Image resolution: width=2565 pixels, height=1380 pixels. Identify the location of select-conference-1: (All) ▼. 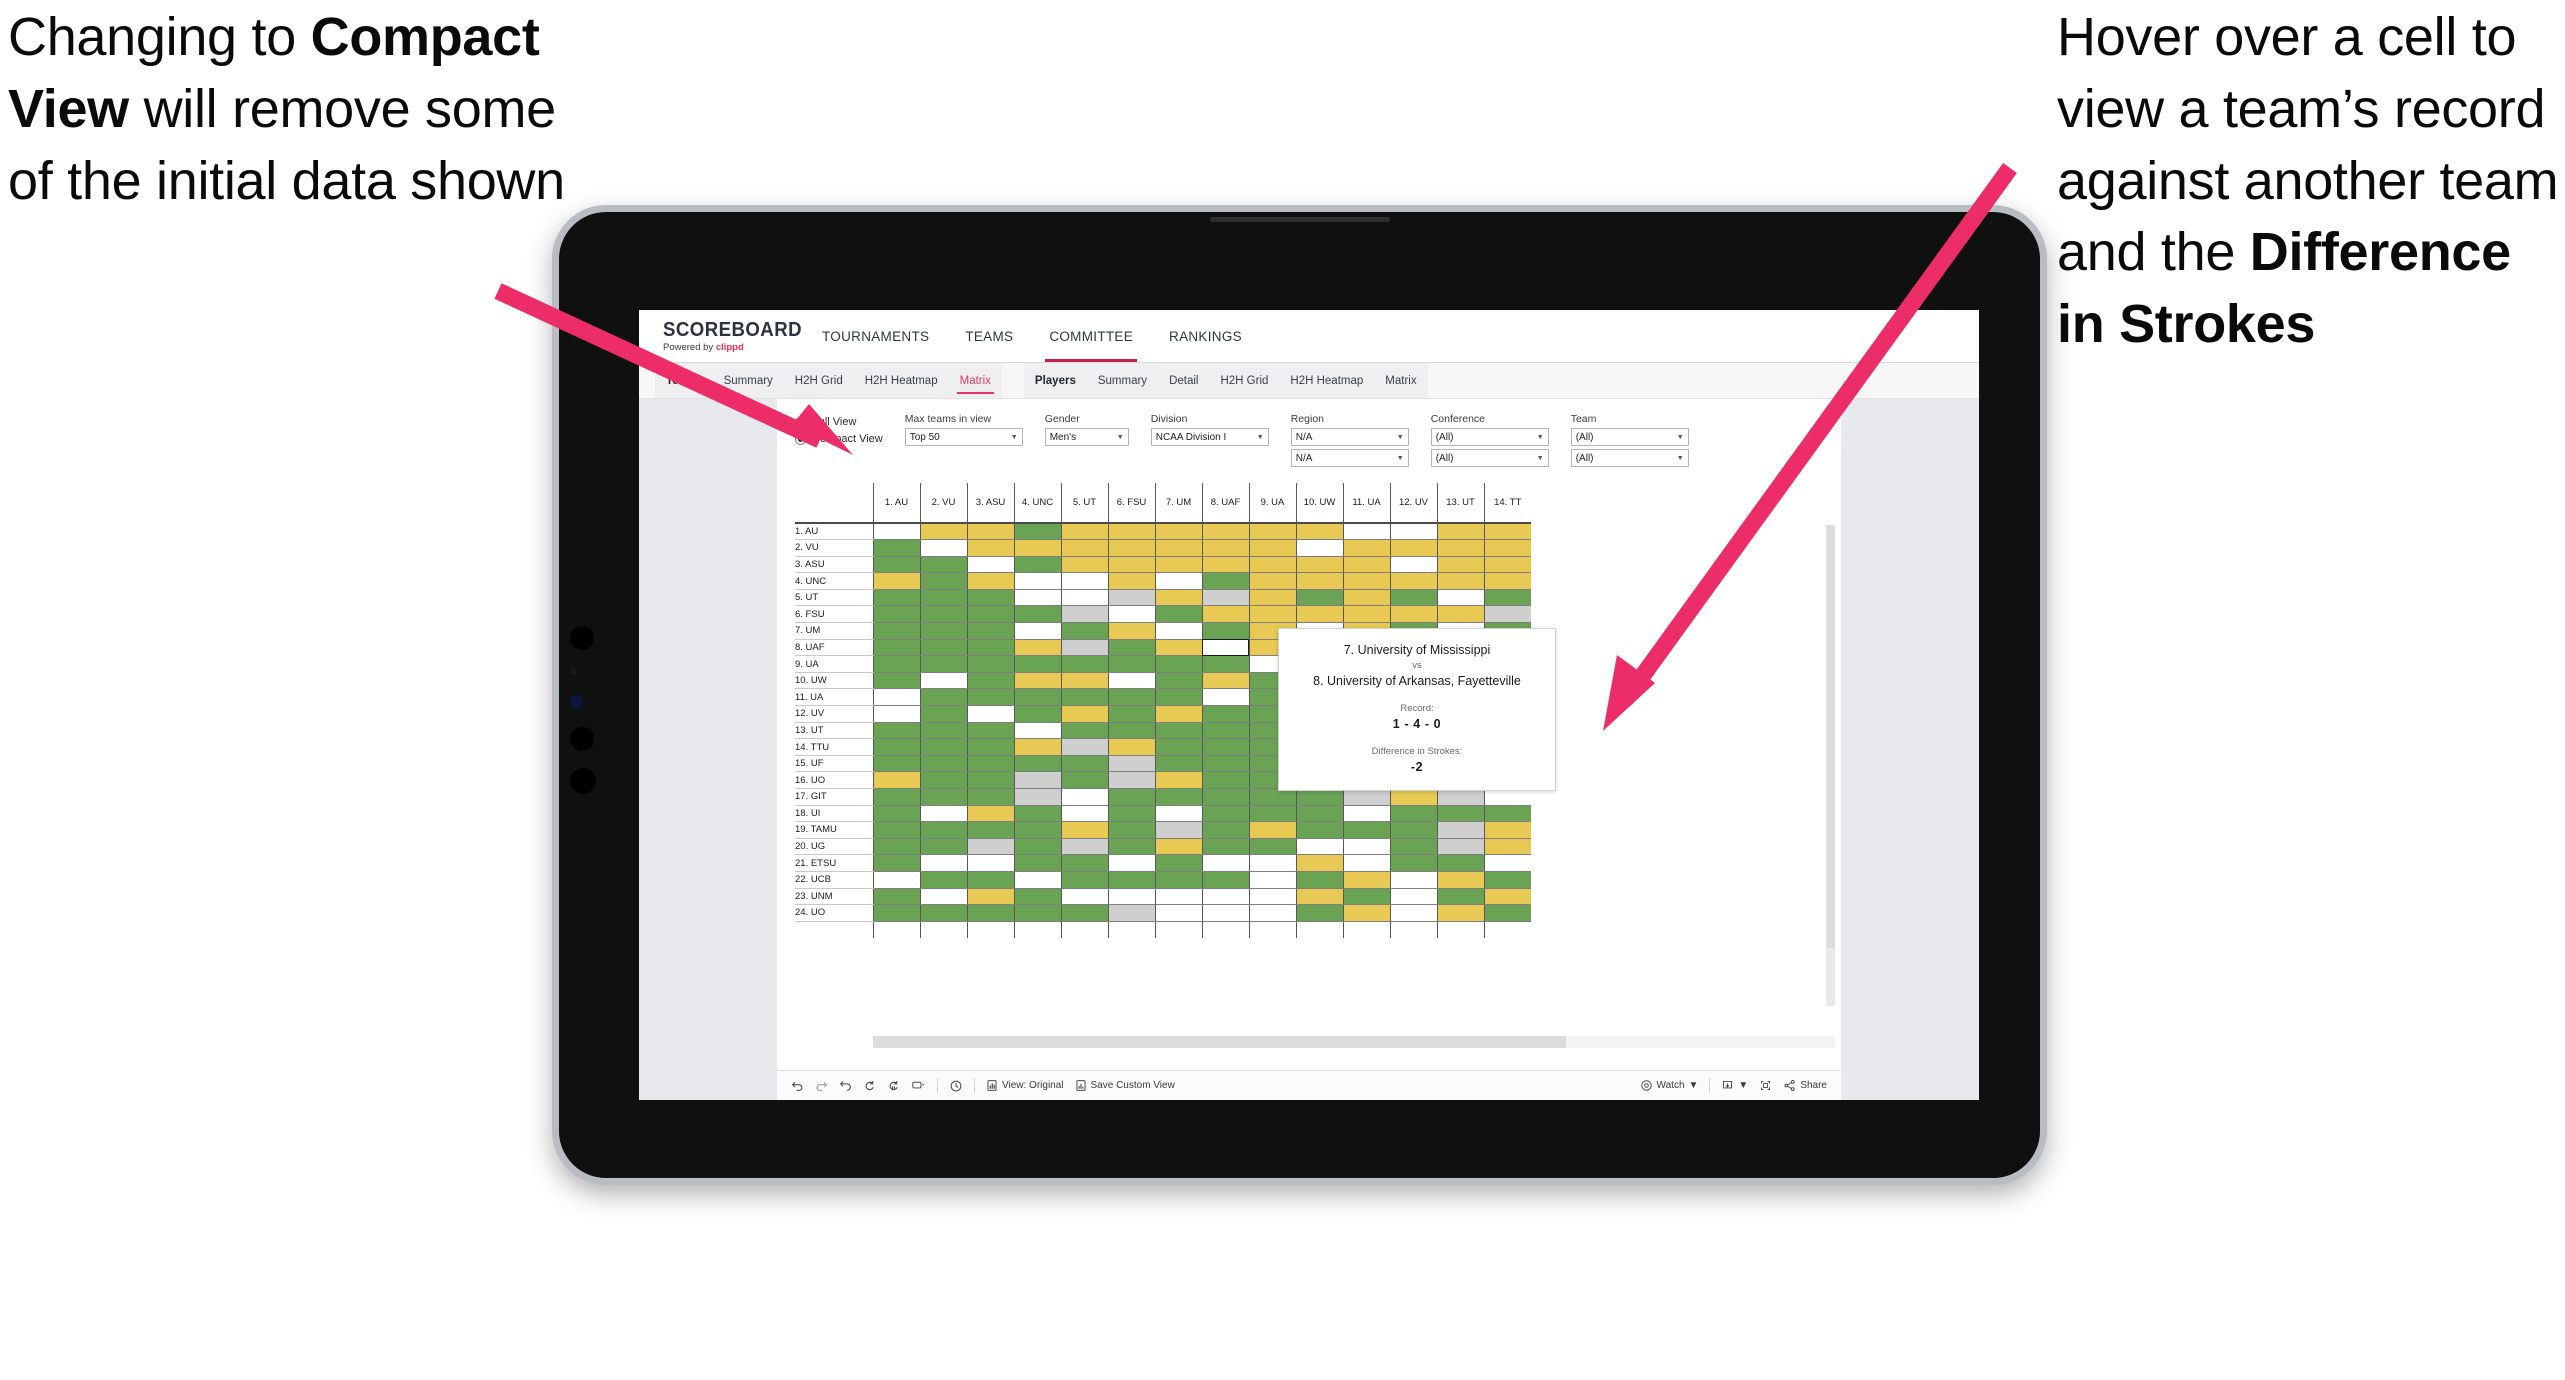
(1489, 437).